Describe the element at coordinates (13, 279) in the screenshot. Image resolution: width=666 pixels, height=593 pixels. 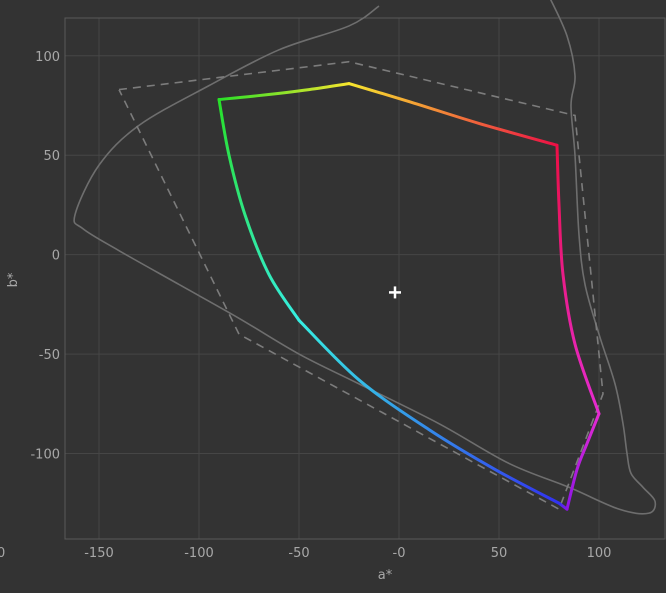
I see `y-axis-title: b*` at that location.